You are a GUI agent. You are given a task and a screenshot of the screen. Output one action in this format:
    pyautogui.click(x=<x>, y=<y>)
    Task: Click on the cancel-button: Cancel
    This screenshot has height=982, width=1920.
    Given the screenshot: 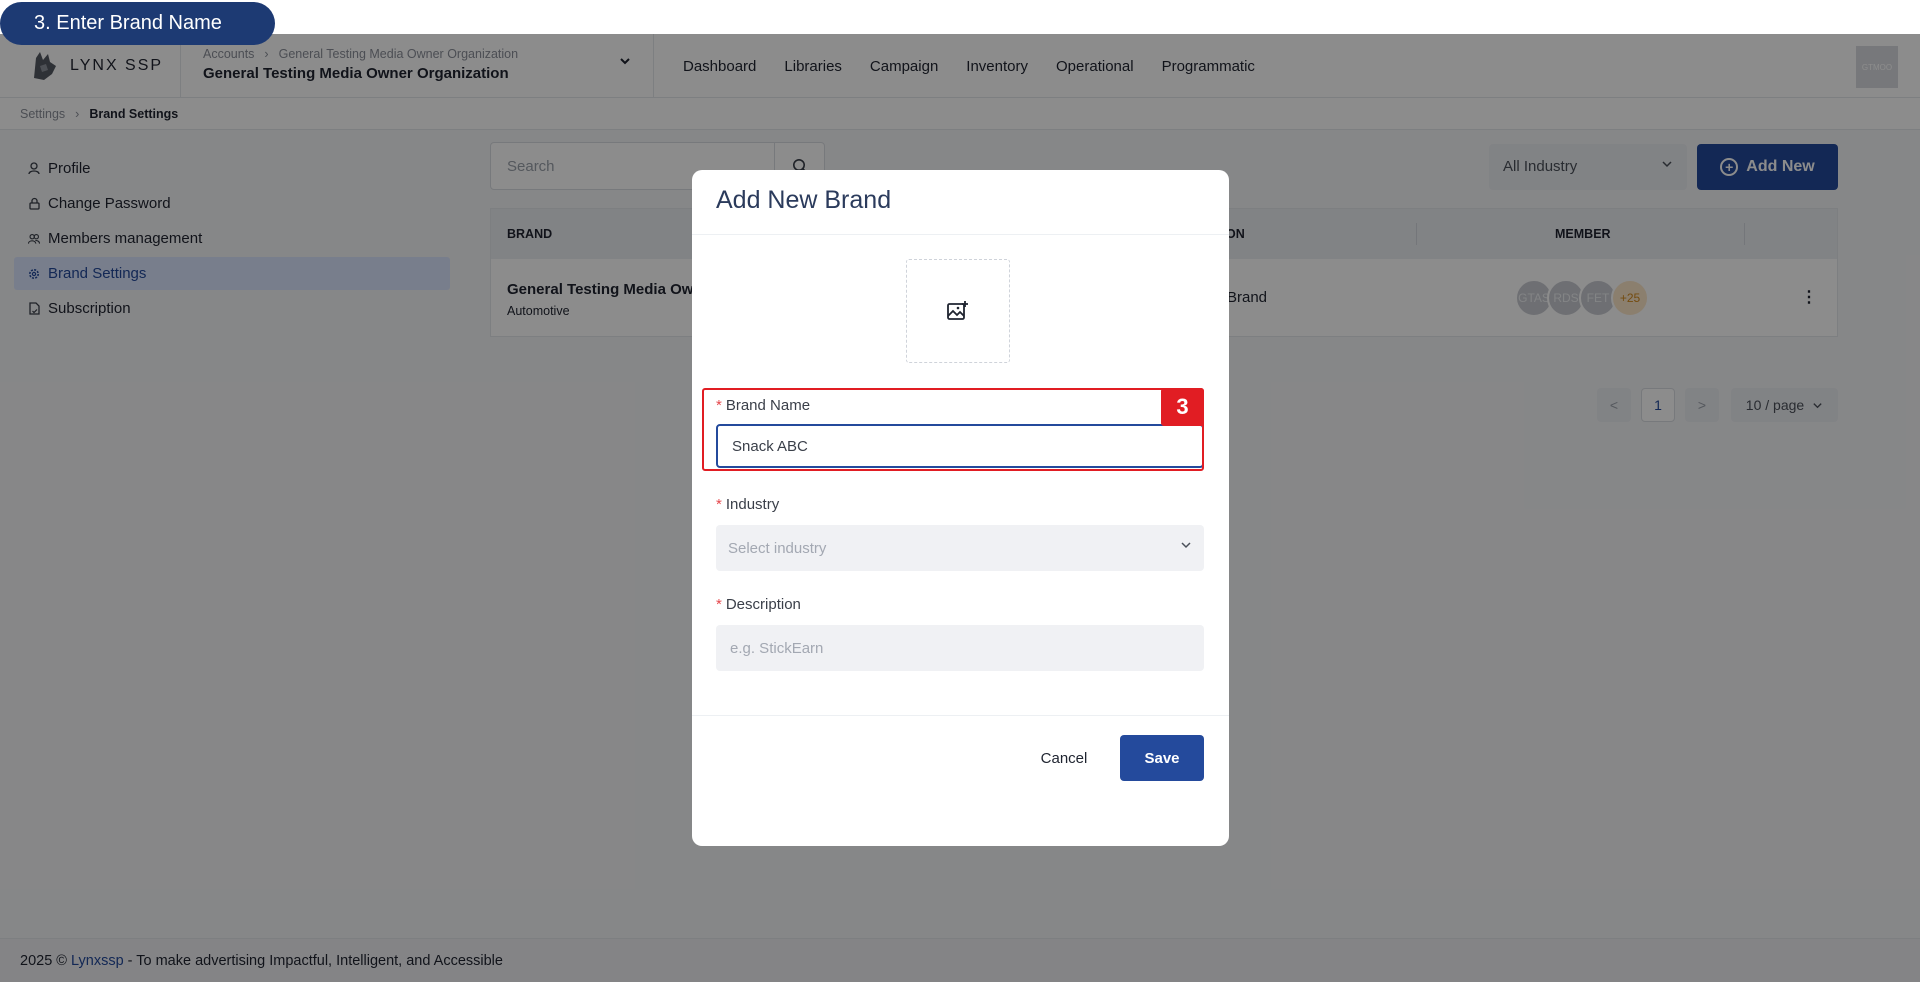 What is the action you would take?
    pyautogui.click(x=1064, y=758)
    